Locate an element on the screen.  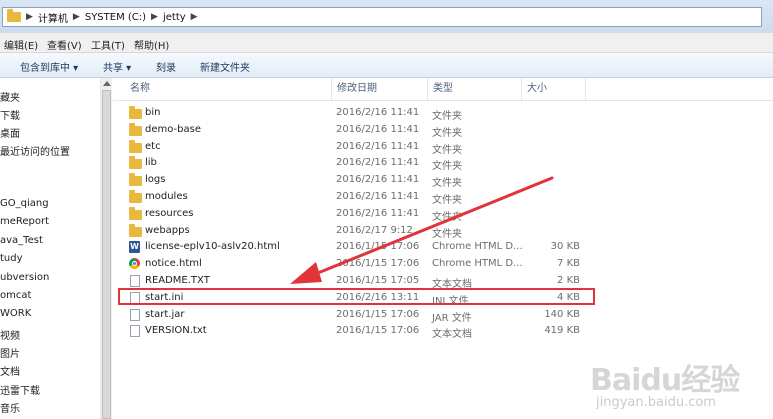
baidu-watermark: Baidu经验 jingyan.baidu.com is located at coordinates (679, 385).